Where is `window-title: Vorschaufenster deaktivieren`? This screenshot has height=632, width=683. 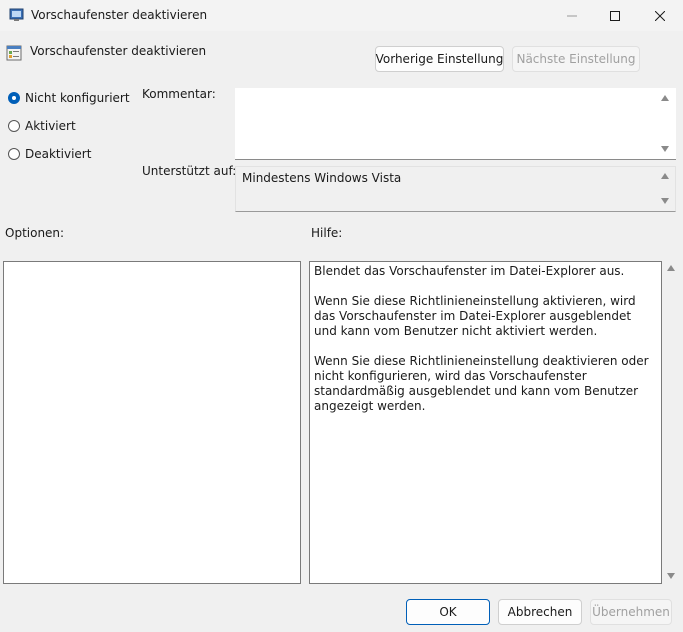 window-title: Vorschaufenster deaktivieren is located at coordinates (119, 15).